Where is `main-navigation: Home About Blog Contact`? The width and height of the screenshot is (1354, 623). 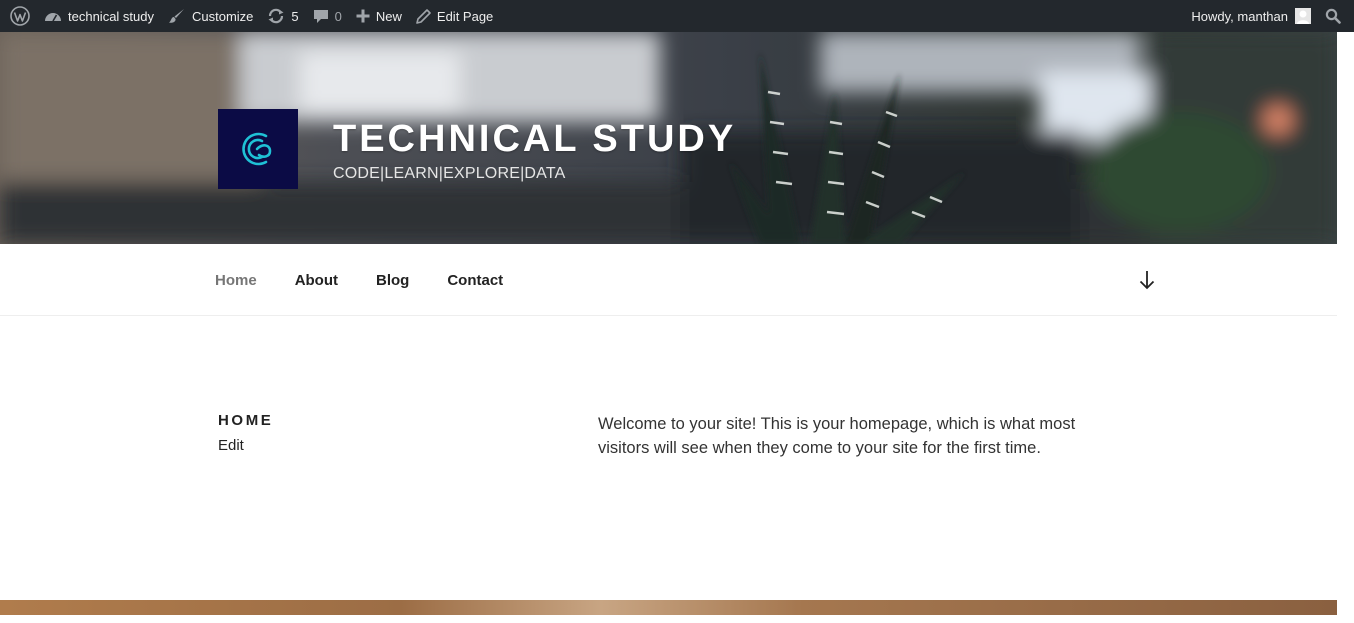 main-navigation: Home About Blog Contact is located at coordinates (668, 280).